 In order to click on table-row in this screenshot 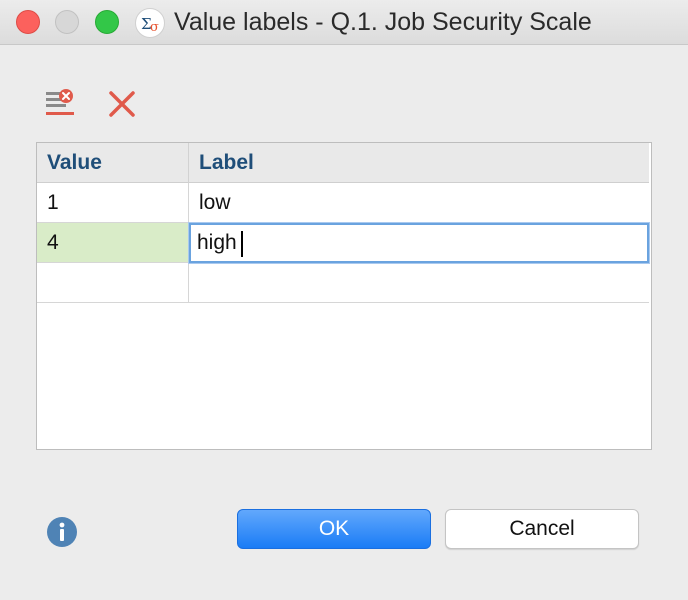, I will do `click(343, 283)`.